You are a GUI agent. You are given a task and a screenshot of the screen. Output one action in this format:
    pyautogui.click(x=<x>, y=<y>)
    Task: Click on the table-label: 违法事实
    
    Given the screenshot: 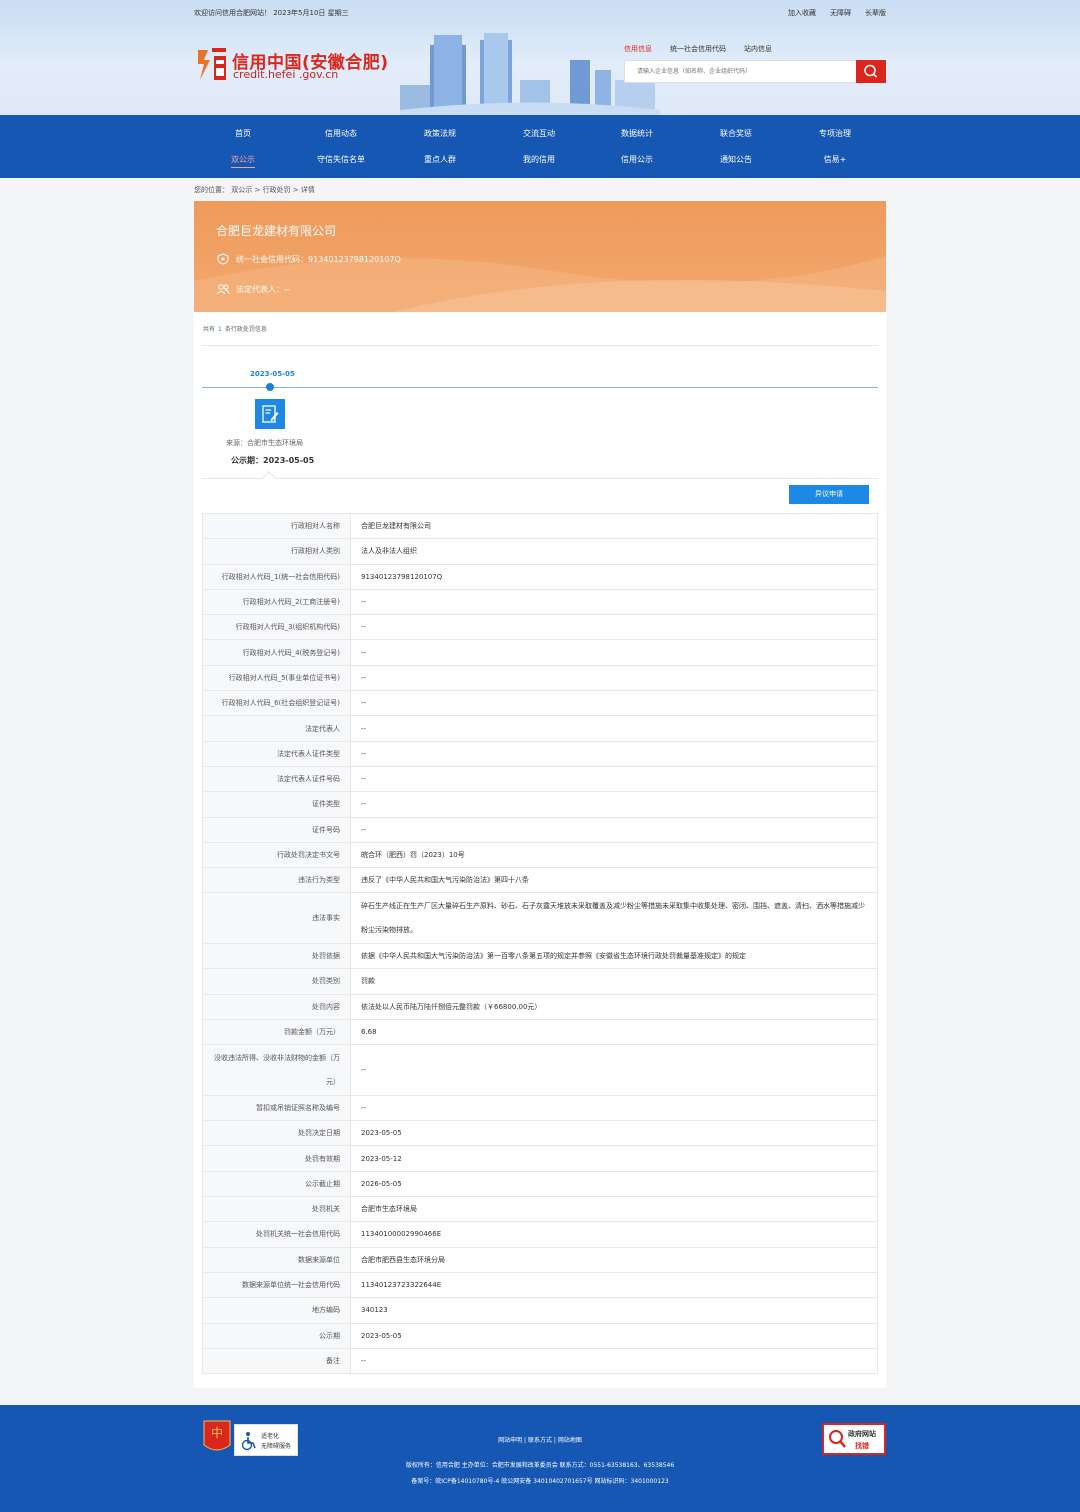 What is the action you would take?
    pyautogui.click(x=277, y=918)
    